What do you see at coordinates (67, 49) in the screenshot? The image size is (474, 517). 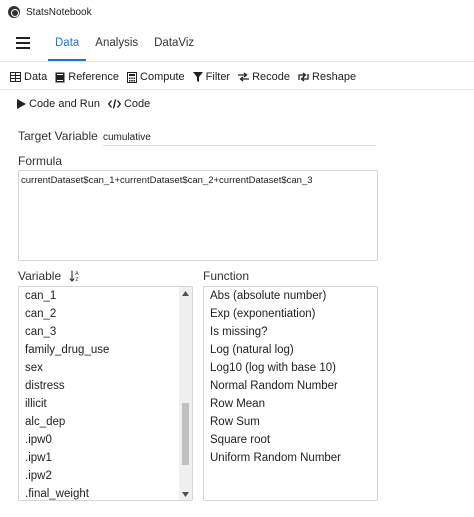 I see `tab-data: Data` at bounding box center [67, 49].